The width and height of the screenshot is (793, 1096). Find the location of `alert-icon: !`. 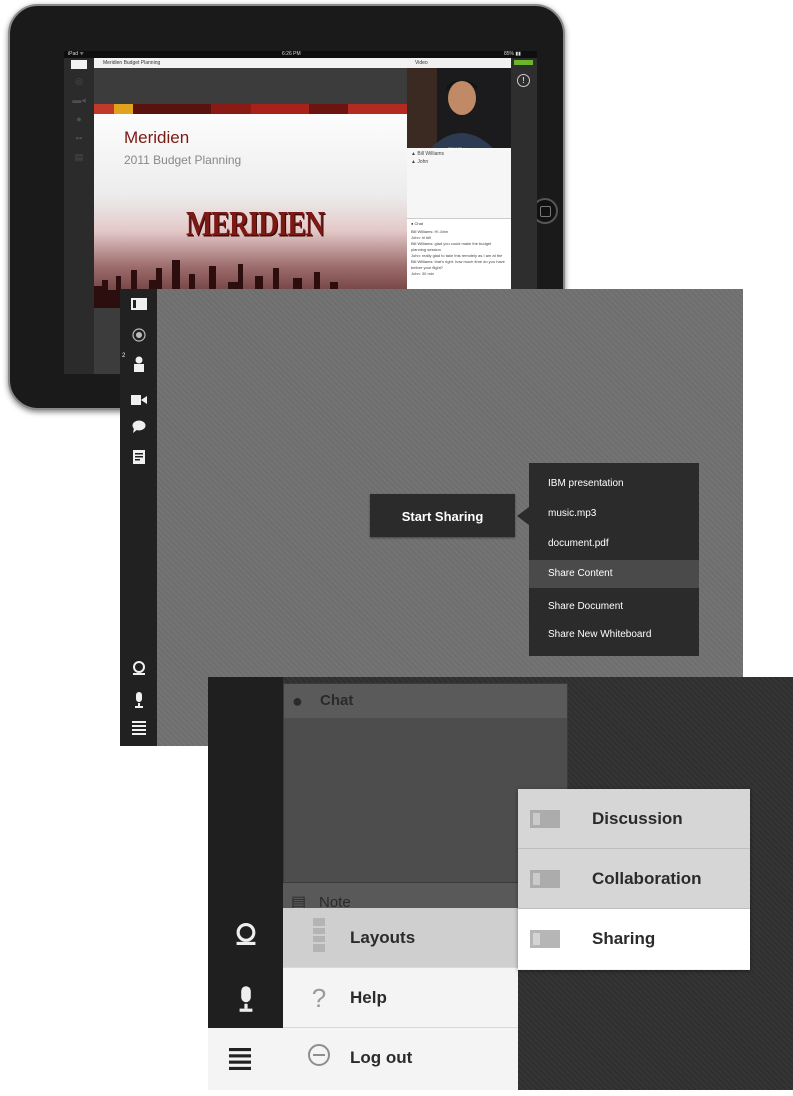

alert-icon: ! is located at coordinates (523, 80).